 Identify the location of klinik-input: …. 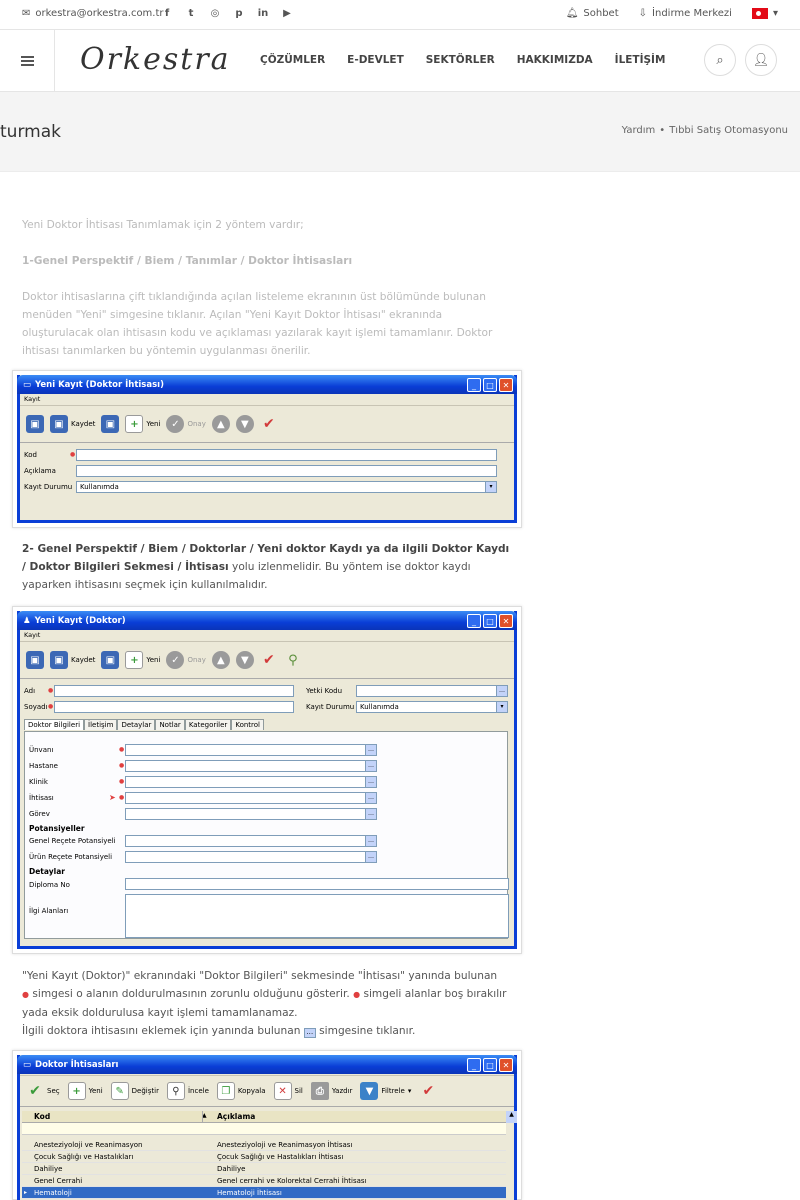
(251, 782).